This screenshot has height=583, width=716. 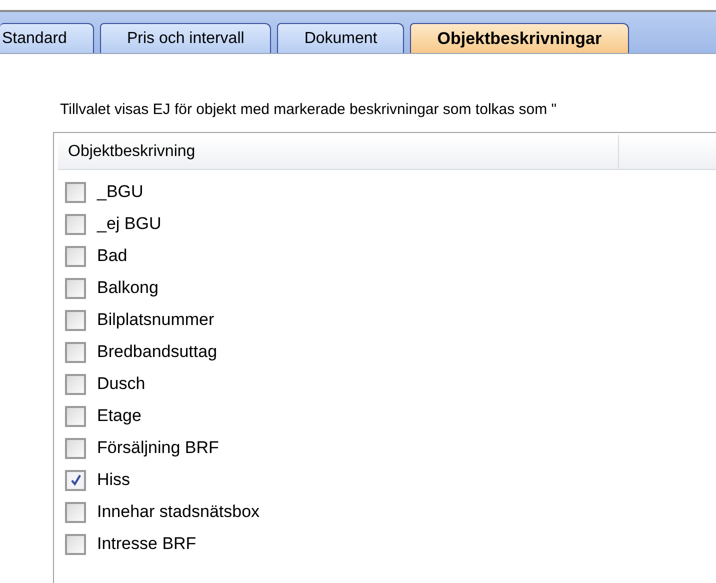 What do you see at coordinates (47, 38) in the screenshot?
I see `tab: Standard` at bounding box center [47, 38].